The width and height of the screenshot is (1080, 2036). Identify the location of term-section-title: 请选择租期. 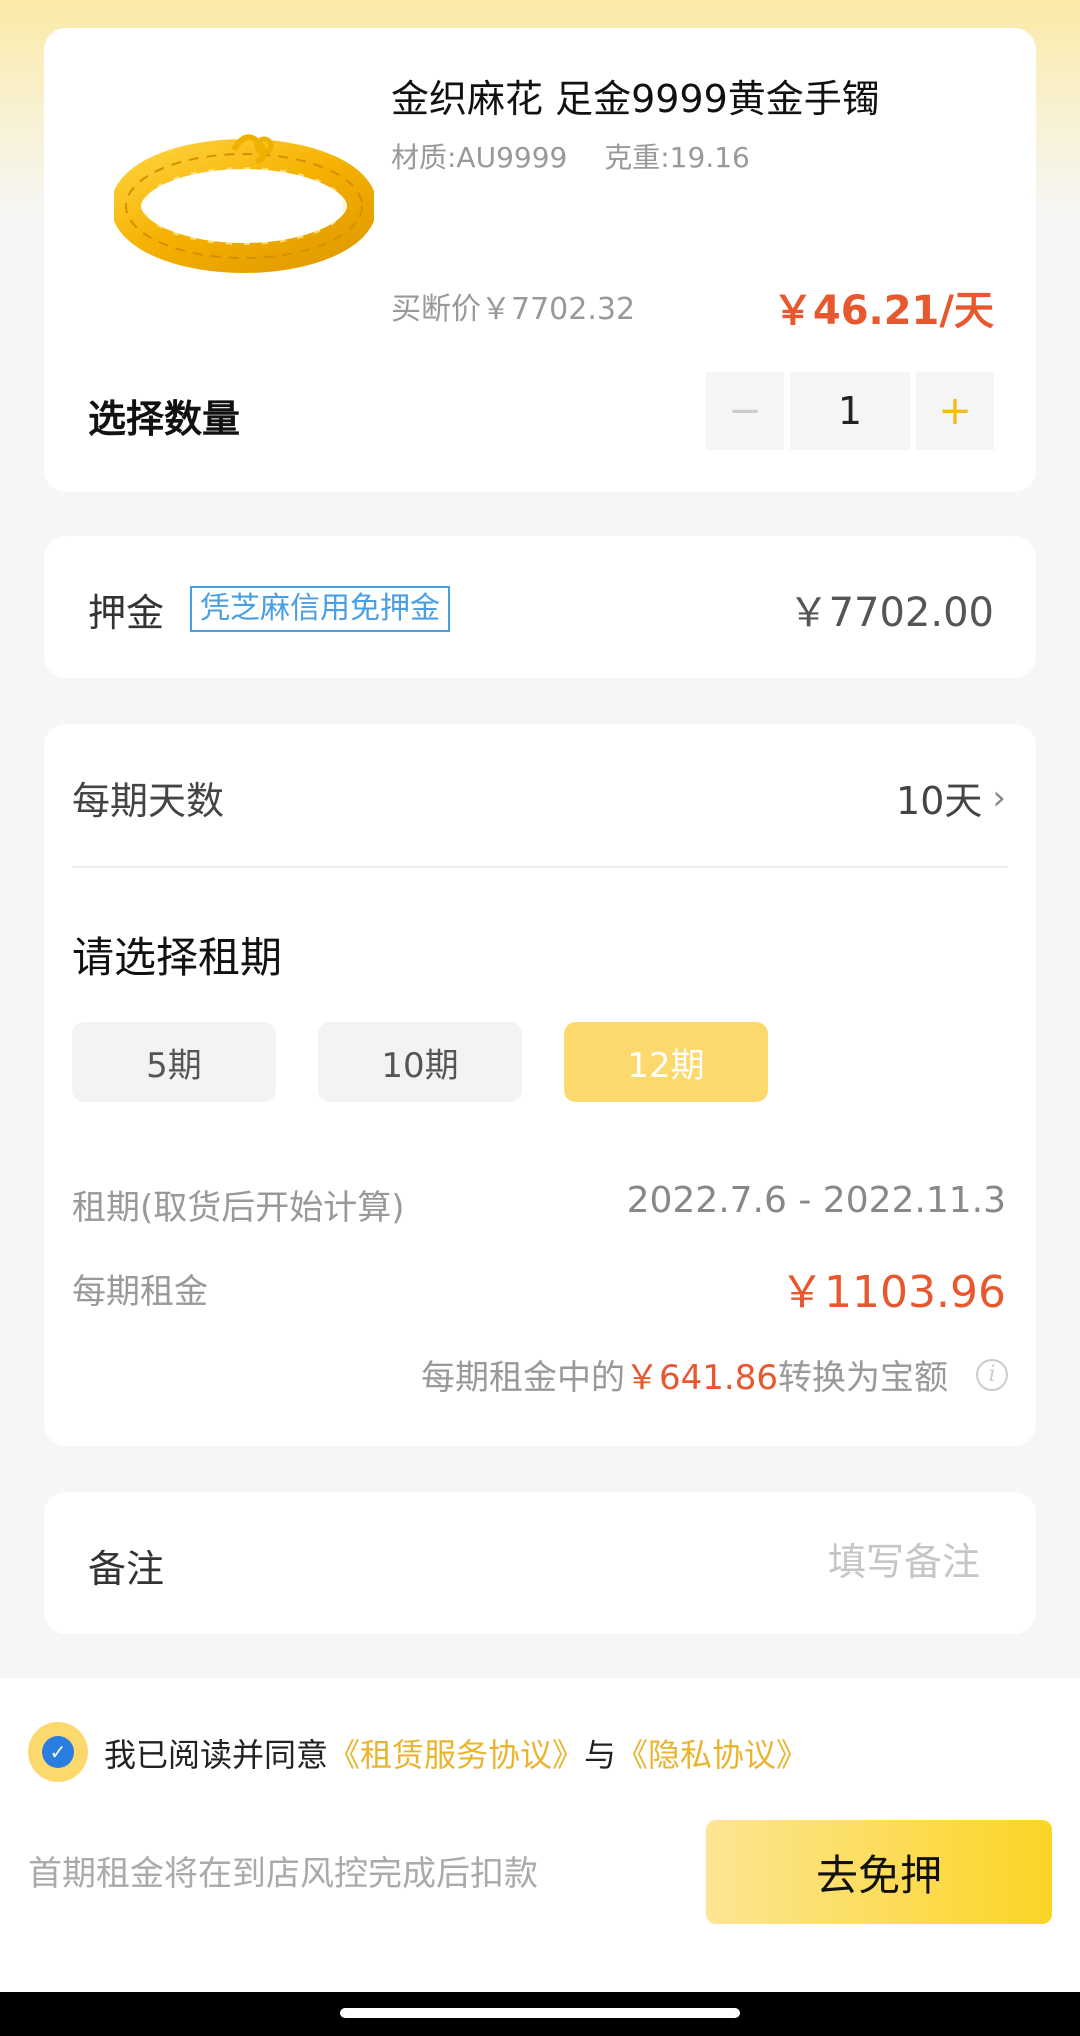
(177, 957).